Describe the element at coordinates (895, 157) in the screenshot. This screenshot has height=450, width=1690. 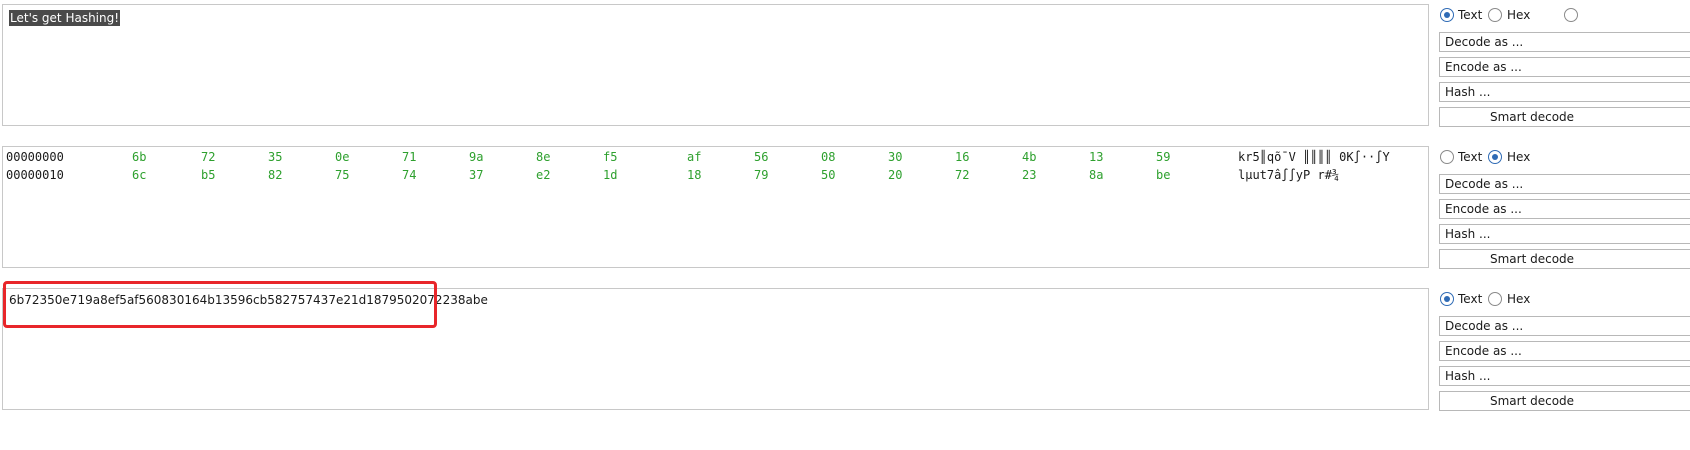
I see `hex-byte: 30` at that location.